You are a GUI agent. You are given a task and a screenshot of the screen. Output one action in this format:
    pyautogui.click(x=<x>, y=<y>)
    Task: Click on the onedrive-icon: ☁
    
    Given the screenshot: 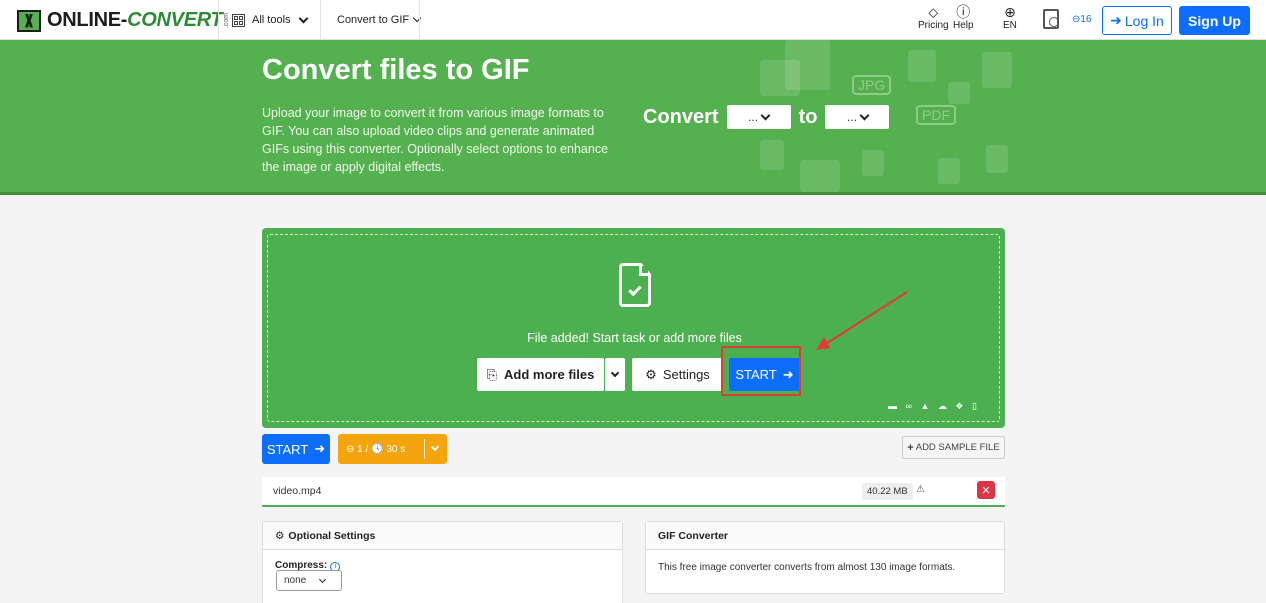 What is the action you would take?
    pyautogui.click(x=944, y=406)
    